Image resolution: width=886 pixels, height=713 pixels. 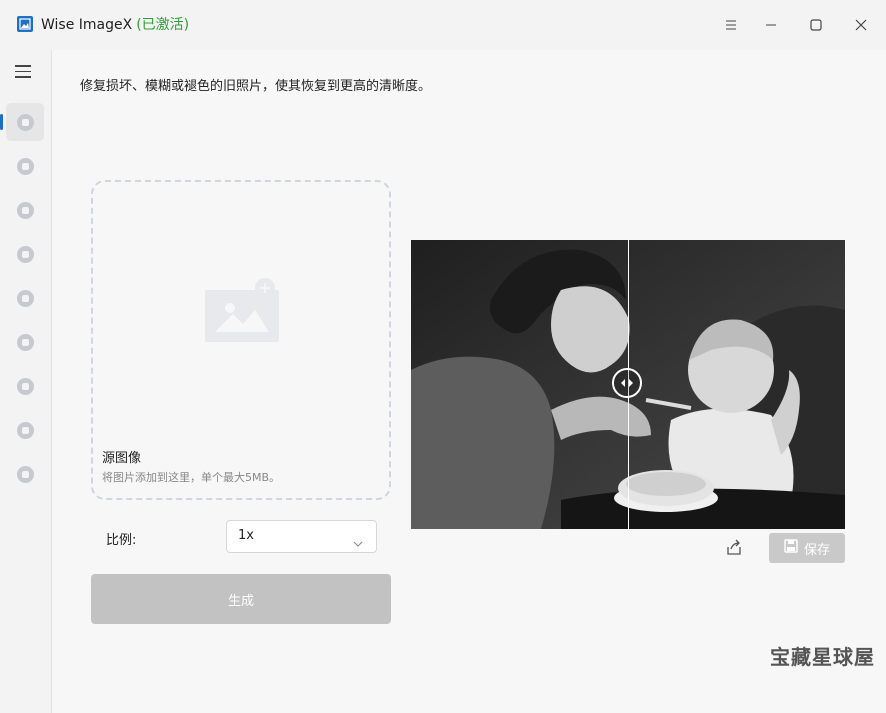 What do you see at coordinates (191, 477) in the screenshot?
I see `dropzone-hint: 将图片添加到这里，单个最大5MB。` at bounding box center [191, 477].